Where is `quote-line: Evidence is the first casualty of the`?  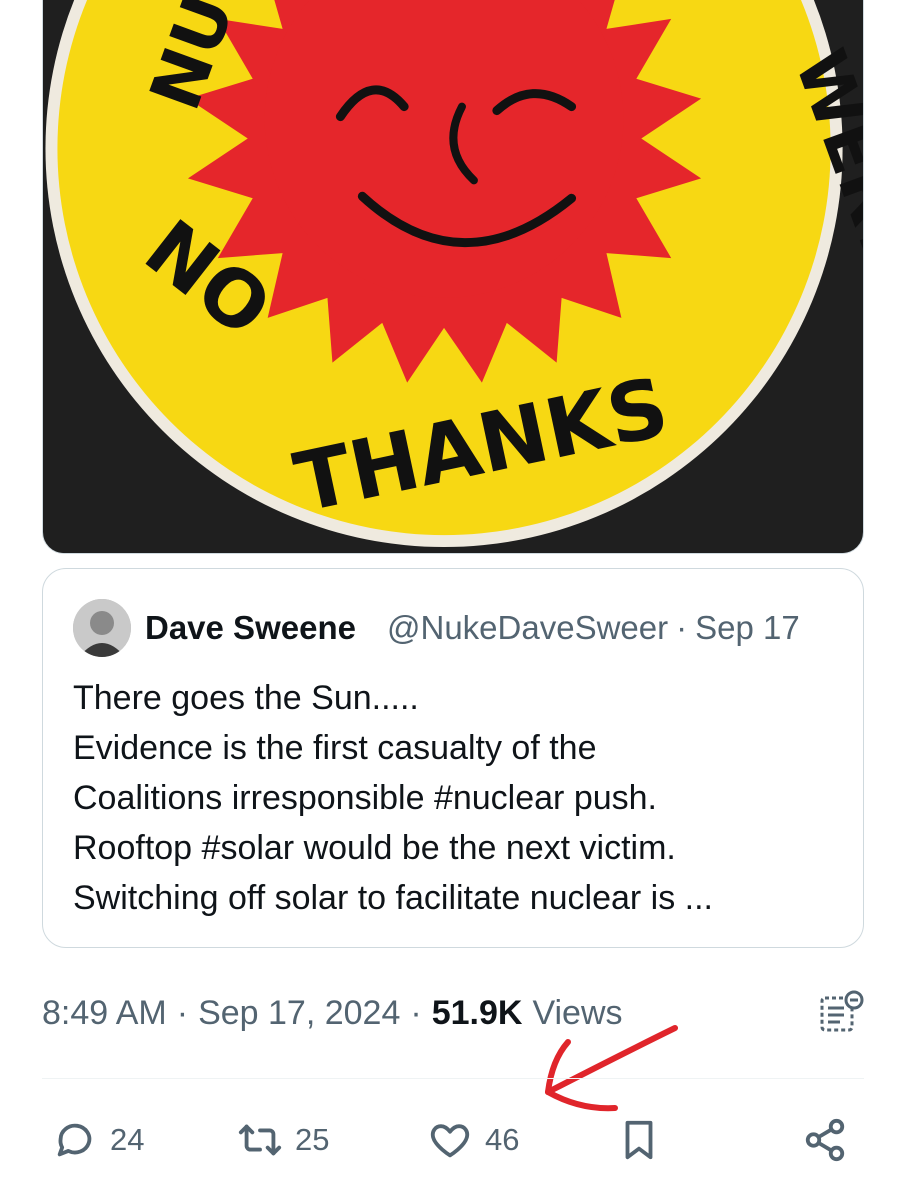 quote-line: Evidence is the first casualty of the is located at coordinates (335, 748).